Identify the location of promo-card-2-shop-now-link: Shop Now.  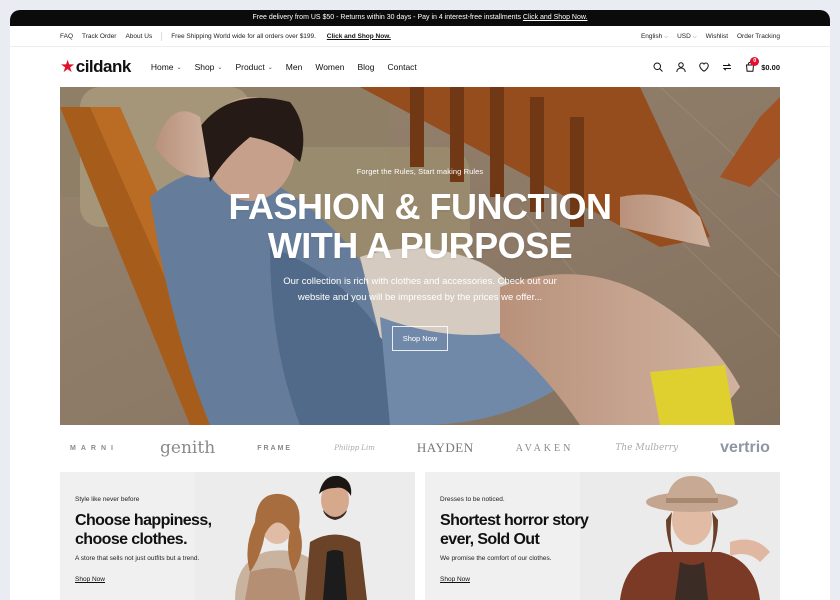
(455, 579).